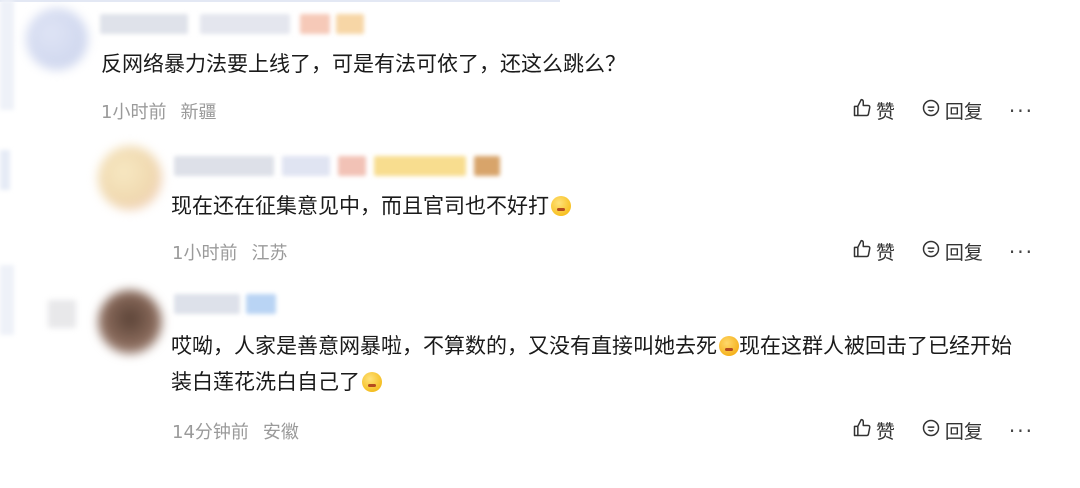  I want to click on edge-fragment, so click(7, 300).